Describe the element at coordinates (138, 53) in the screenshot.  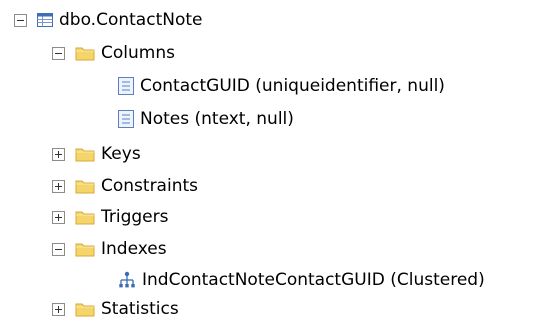
I see `tree-node-label: Columns` at that location.